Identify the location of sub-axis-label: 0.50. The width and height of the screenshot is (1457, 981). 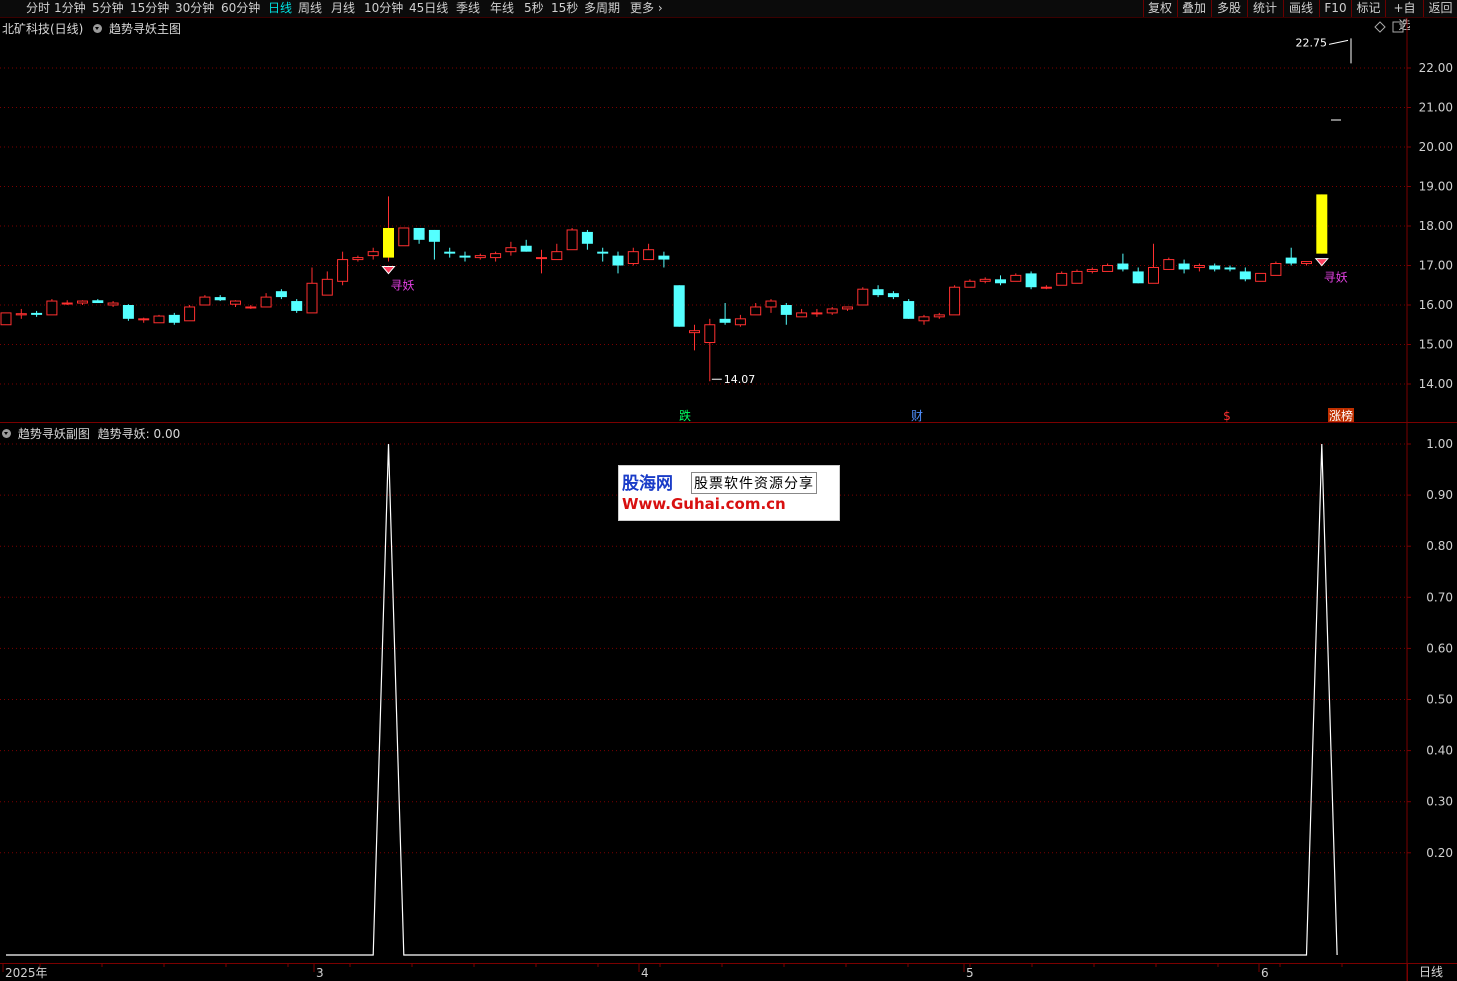
(1439, 700).